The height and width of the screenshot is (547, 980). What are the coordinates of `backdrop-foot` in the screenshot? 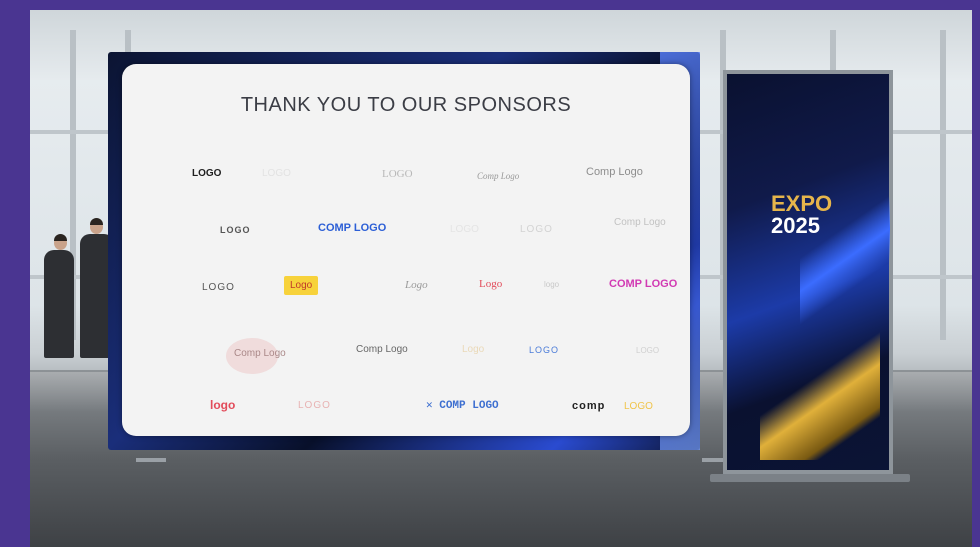 It's located at (151, 460).